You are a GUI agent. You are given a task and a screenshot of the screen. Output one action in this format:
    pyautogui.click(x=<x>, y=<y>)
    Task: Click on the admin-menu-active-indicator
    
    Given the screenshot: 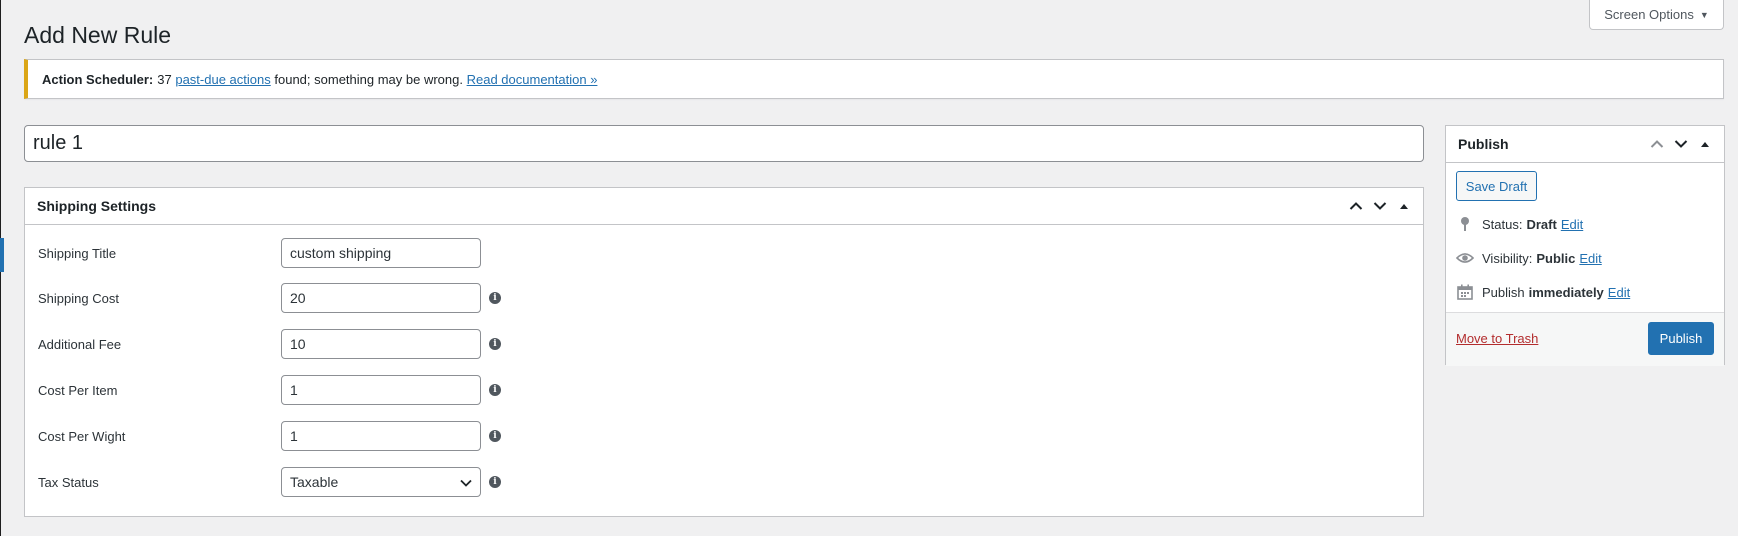 What is the action you would take?
    pyautogui.click(x=2, y=255)
    